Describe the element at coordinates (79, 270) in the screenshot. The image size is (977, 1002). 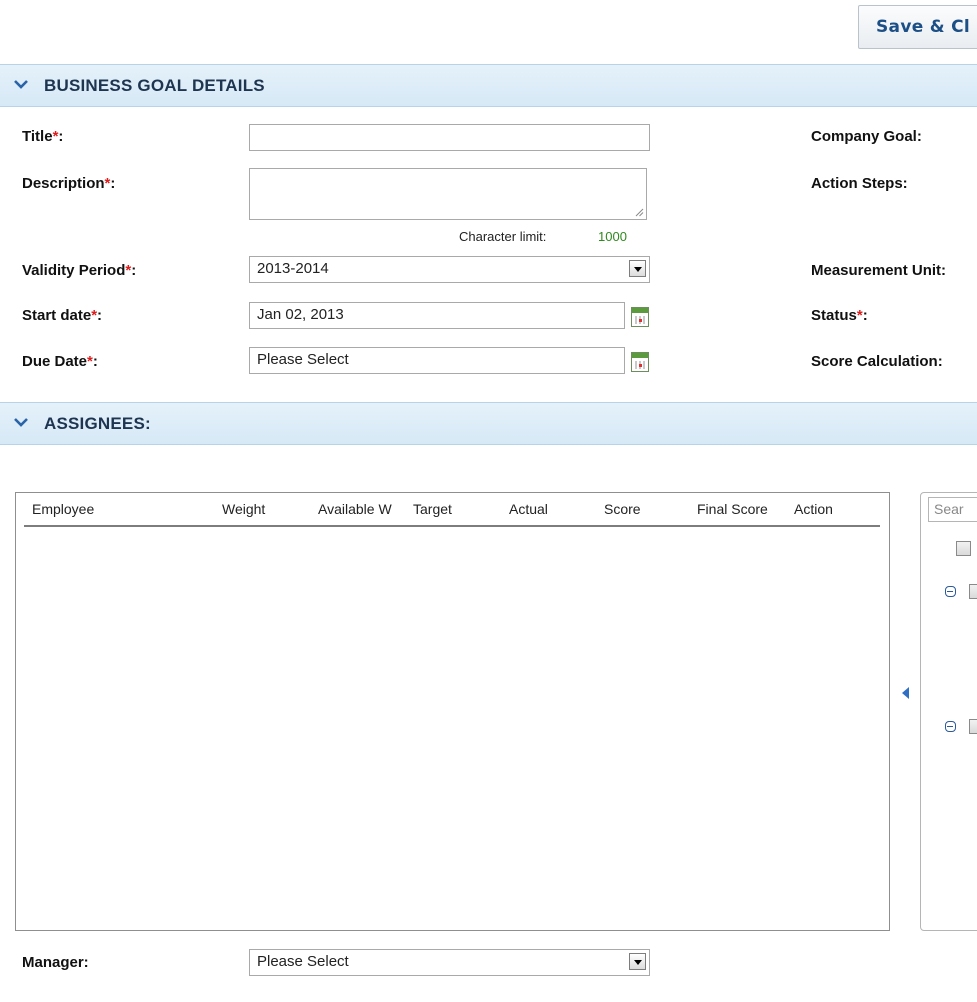
I see `validity-period-label: Validity Period*:` at that location.